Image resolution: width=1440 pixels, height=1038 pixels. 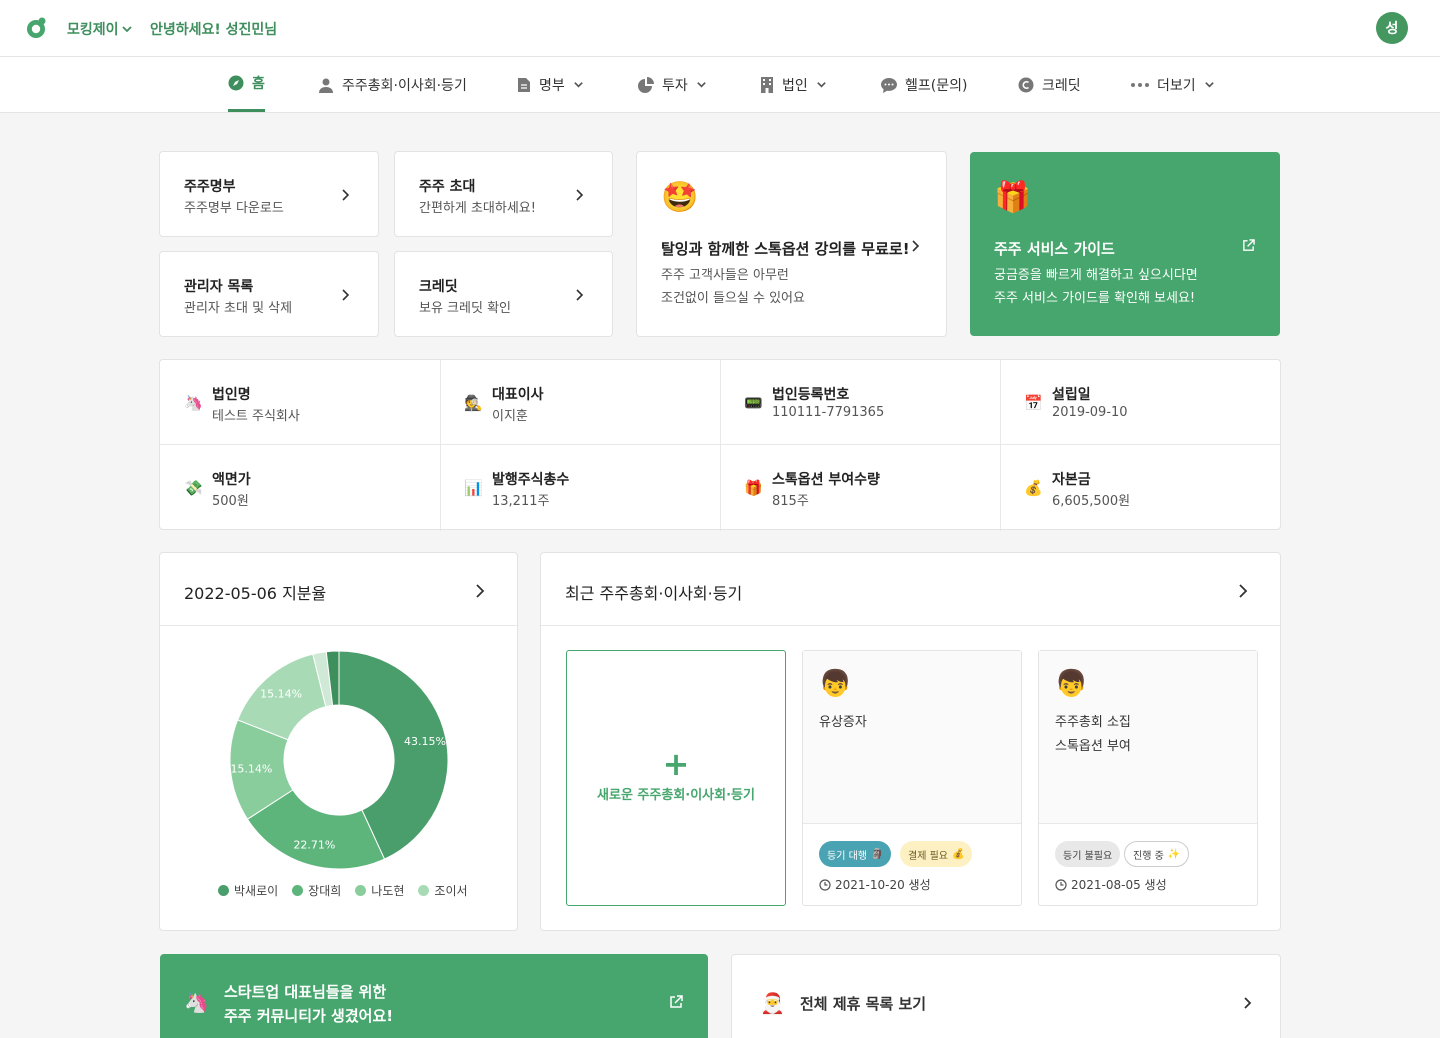 What do you see at coordinates (1088, 856) in the screenshot?
I see `badge-label: 등기 불필요` at bounding box center [1088, 856].